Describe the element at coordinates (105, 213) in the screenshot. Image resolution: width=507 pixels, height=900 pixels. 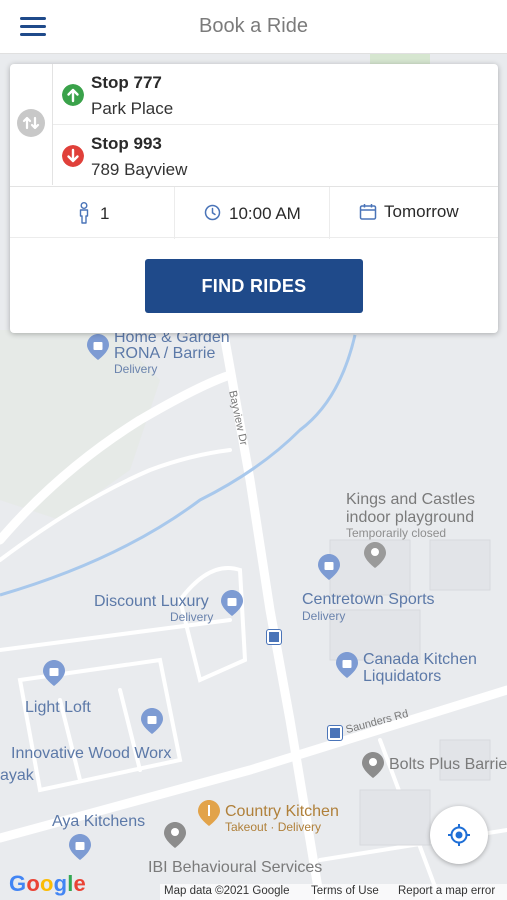
I see `passenger-count: 1` at that location.